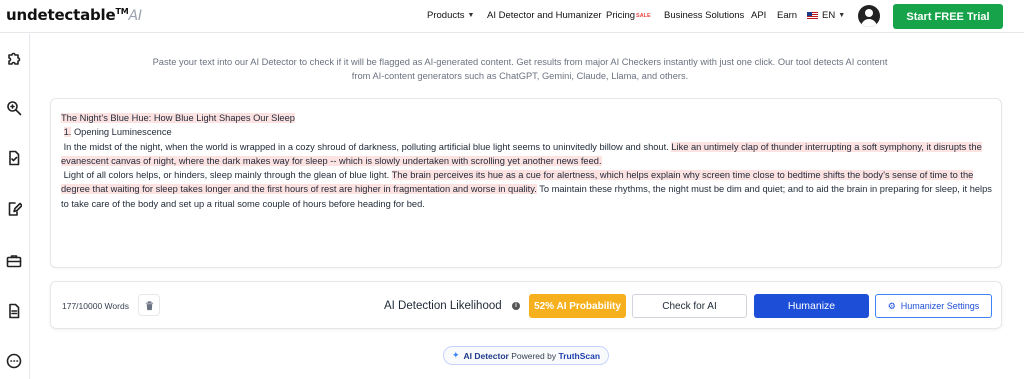  I want to click on word-count: 177/10000 Words, so click(95, 306).